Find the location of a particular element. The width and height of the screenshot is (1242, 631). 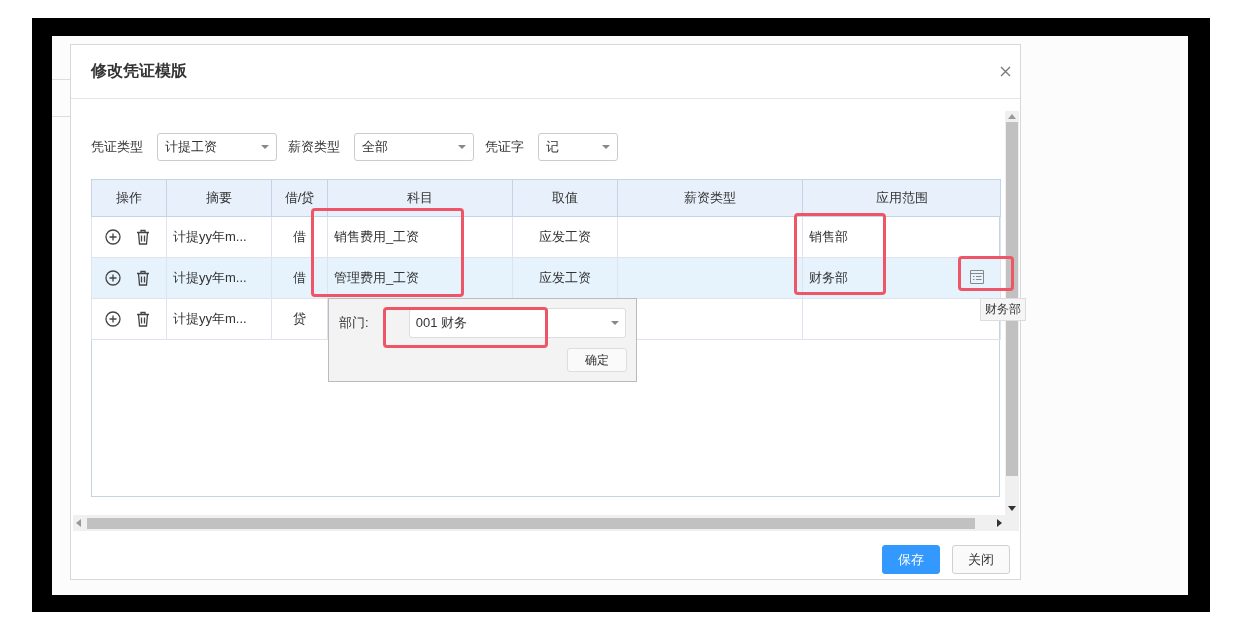

table-cell: 管理费用_工资 is located at coordinates (377, 277).